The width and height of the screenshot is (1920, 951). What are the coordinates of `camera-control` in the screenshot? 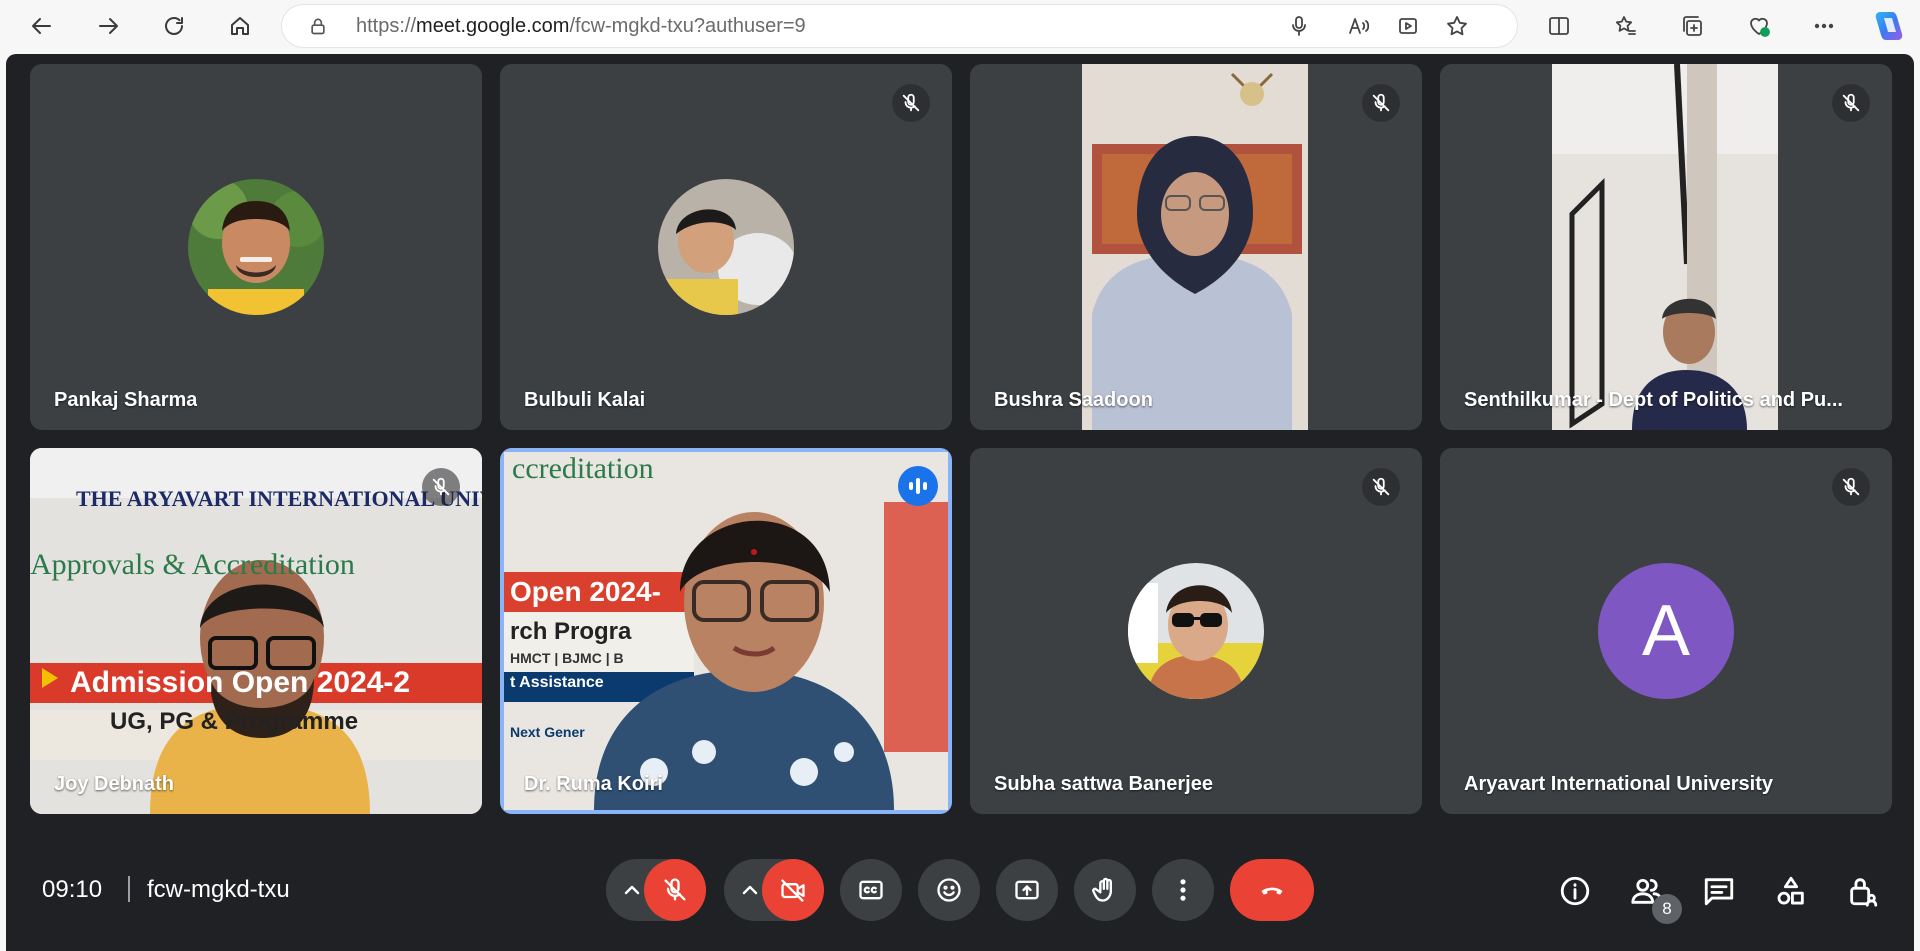 It's located at (774, 890).